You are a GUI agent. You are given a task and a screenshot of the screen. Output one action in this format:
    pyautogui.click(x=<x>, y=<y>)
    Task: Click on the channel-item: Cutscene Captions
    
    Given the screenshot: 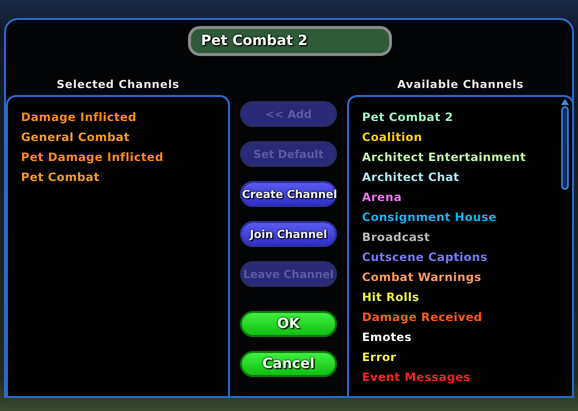 What is the action you would take?
    pyautogui.click(x=425, y=257)
    